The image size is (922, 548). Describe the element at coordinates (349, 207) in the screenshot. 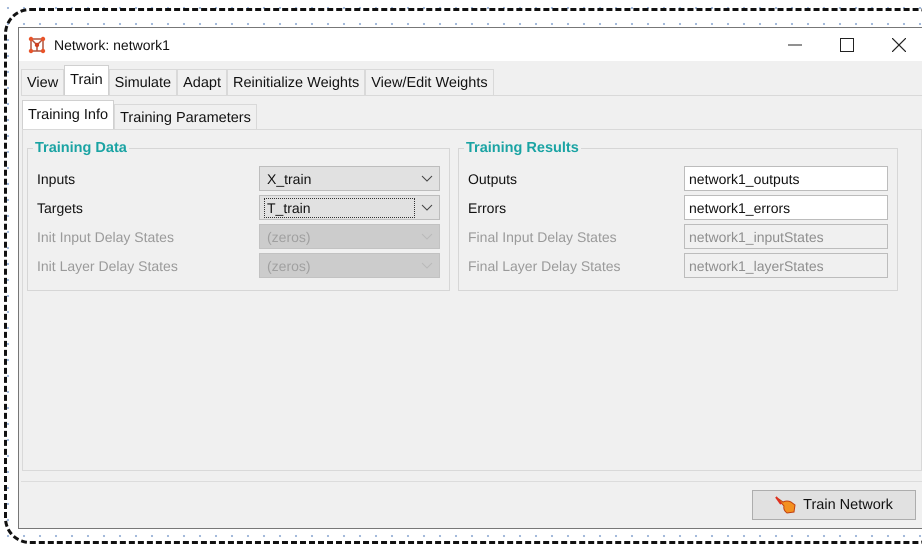

I see `dropdown: T_train` at that location.